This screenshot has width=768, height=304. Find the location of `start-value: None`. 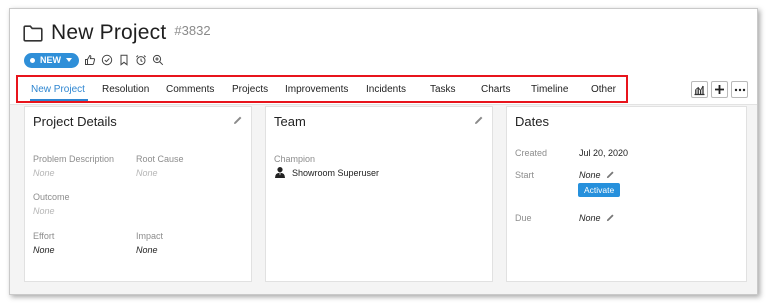

start-value: None is located at coordinates (590, 175).